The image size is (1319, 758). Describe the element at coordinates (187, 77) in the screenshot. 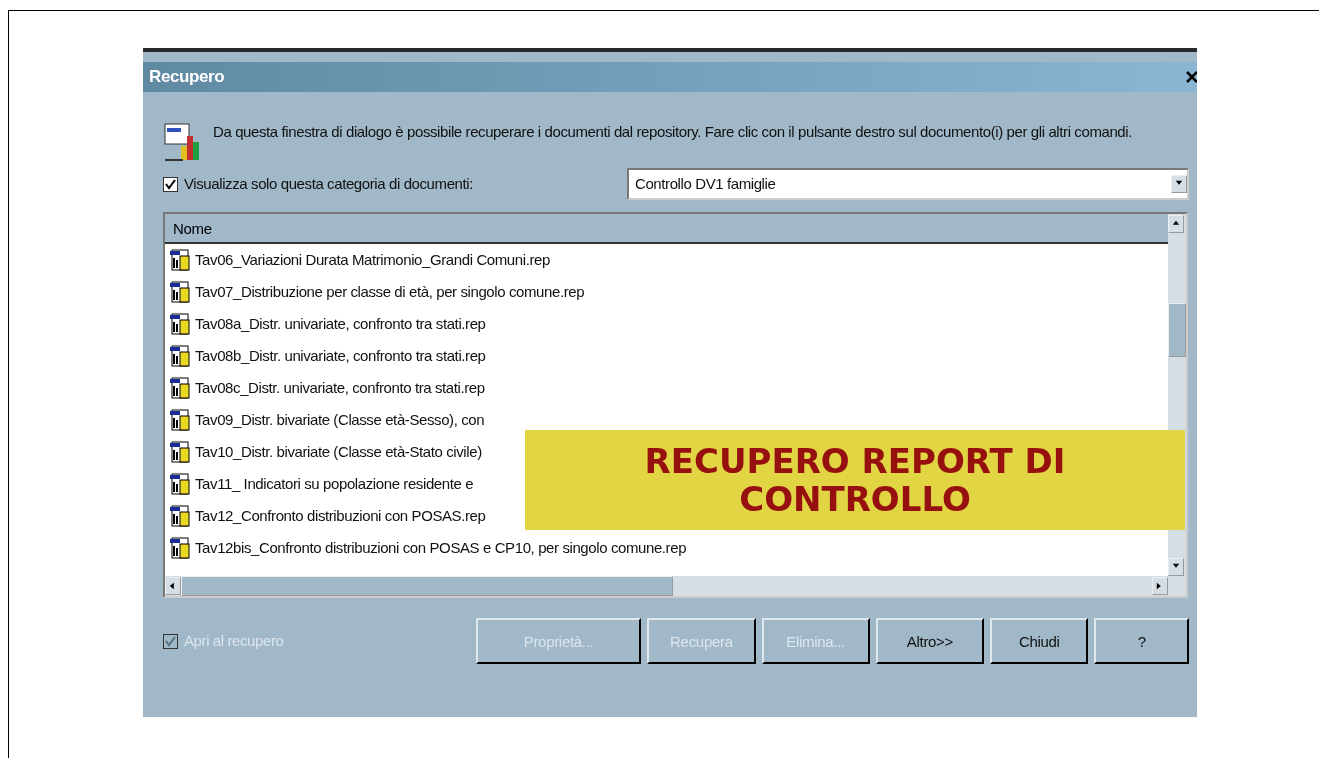

I see `window-title: Recupero` at that location.